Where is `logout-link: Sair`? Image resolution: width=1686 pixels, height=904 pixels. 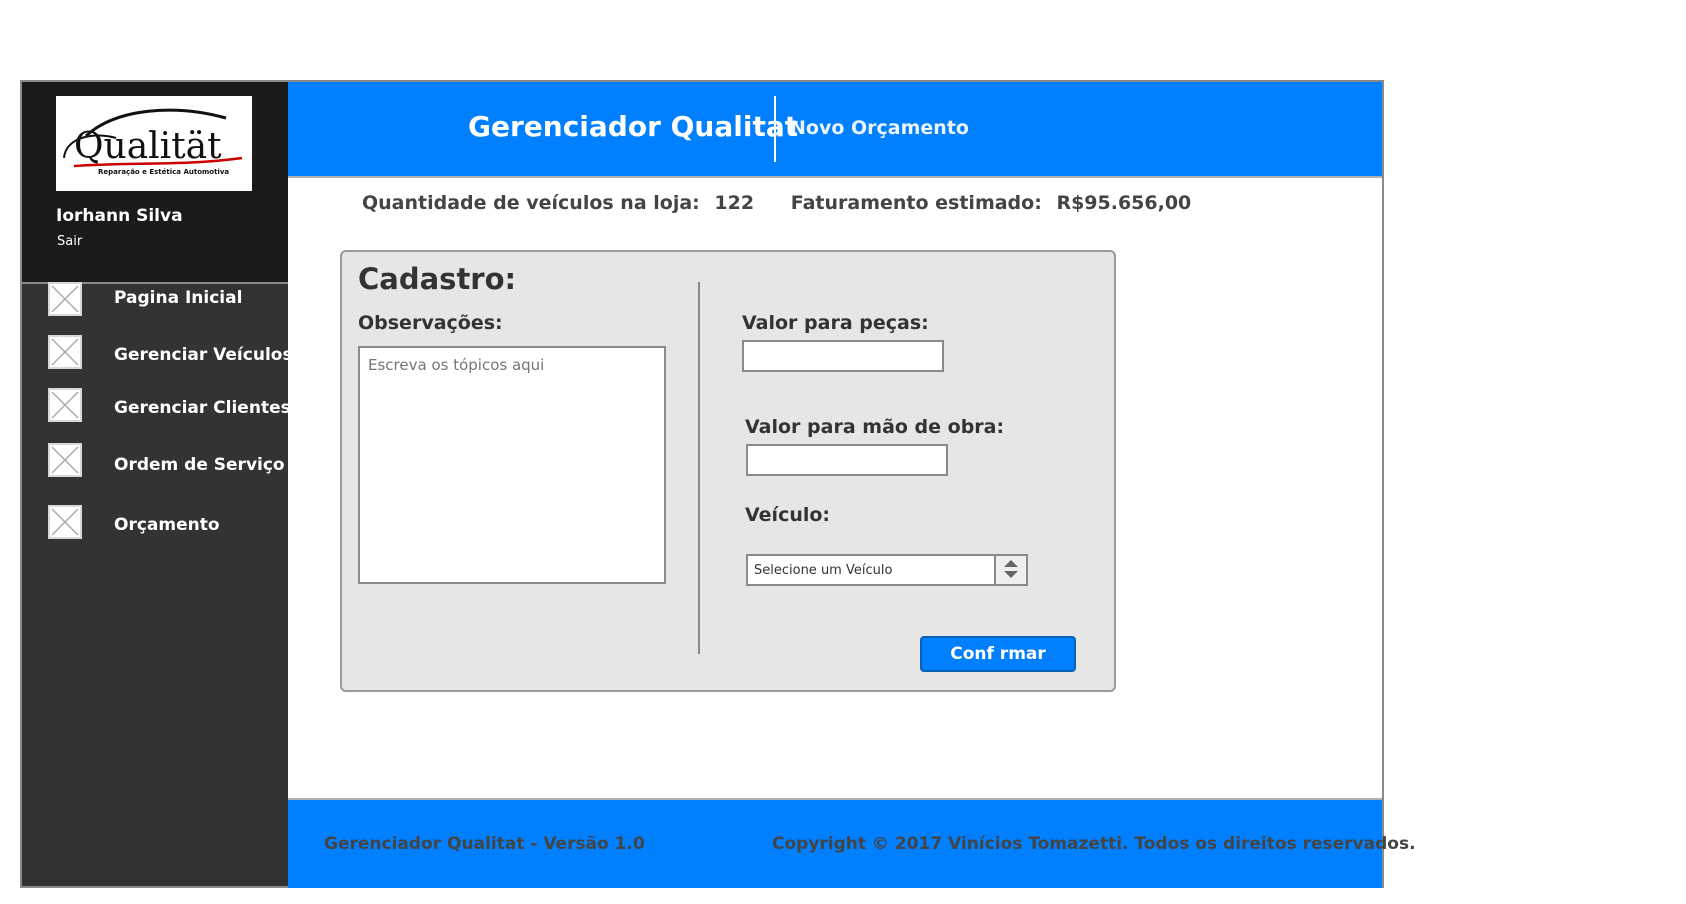 logout-link: Sair is located at coordinates (69, 241).